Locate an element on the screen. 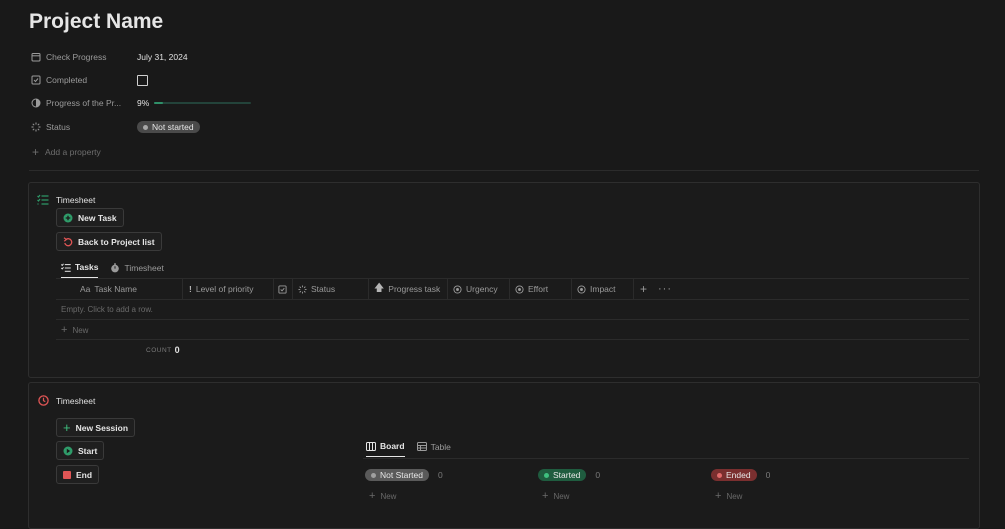  page-title: Project Name is located at coordinates (96, 22).